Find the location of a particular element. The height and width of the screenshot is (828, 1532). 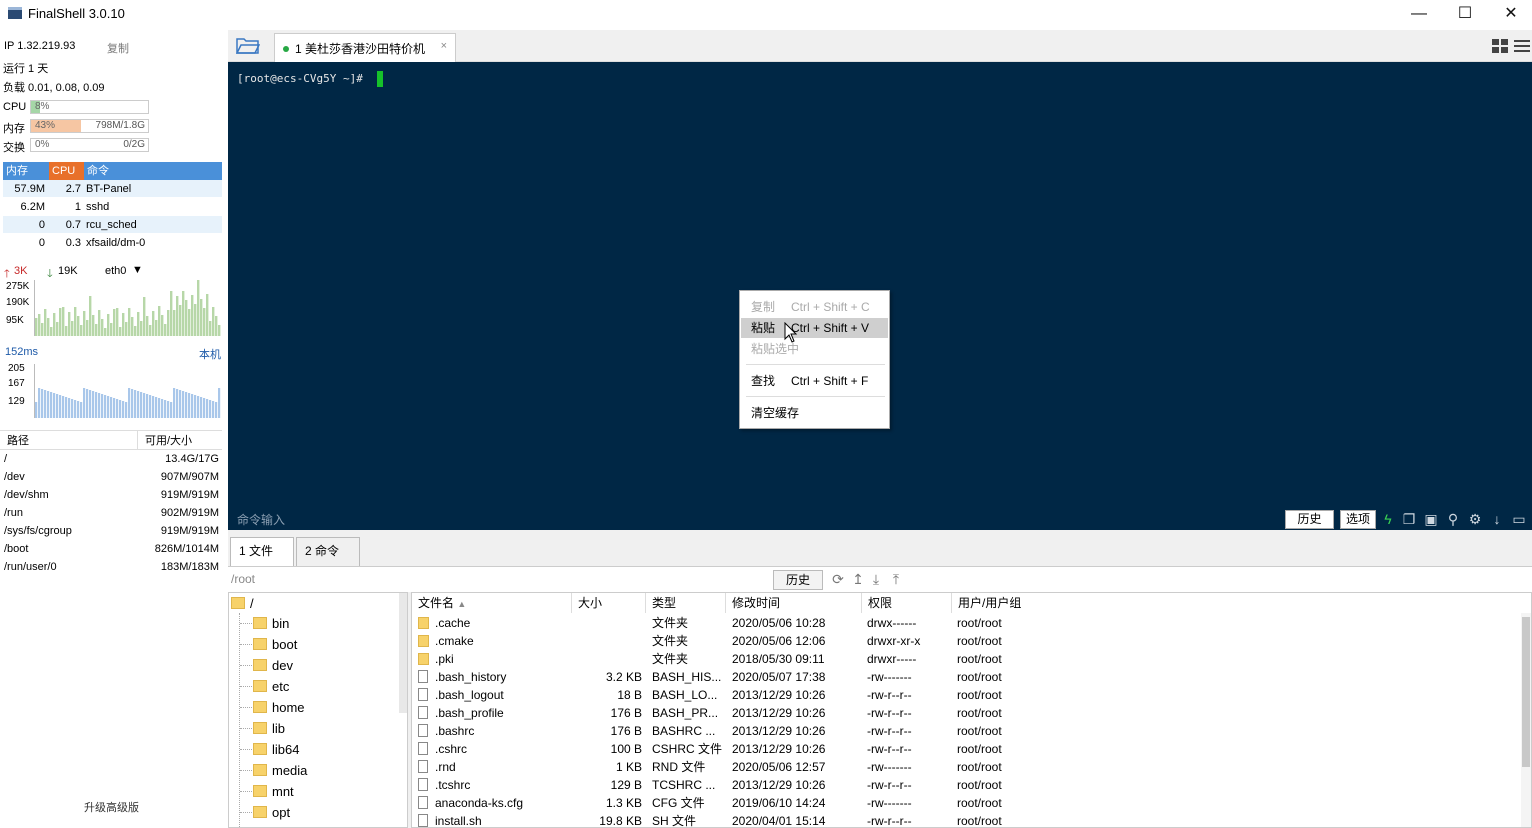

command-input: 命令输入 is located at coordinates (261, 519).